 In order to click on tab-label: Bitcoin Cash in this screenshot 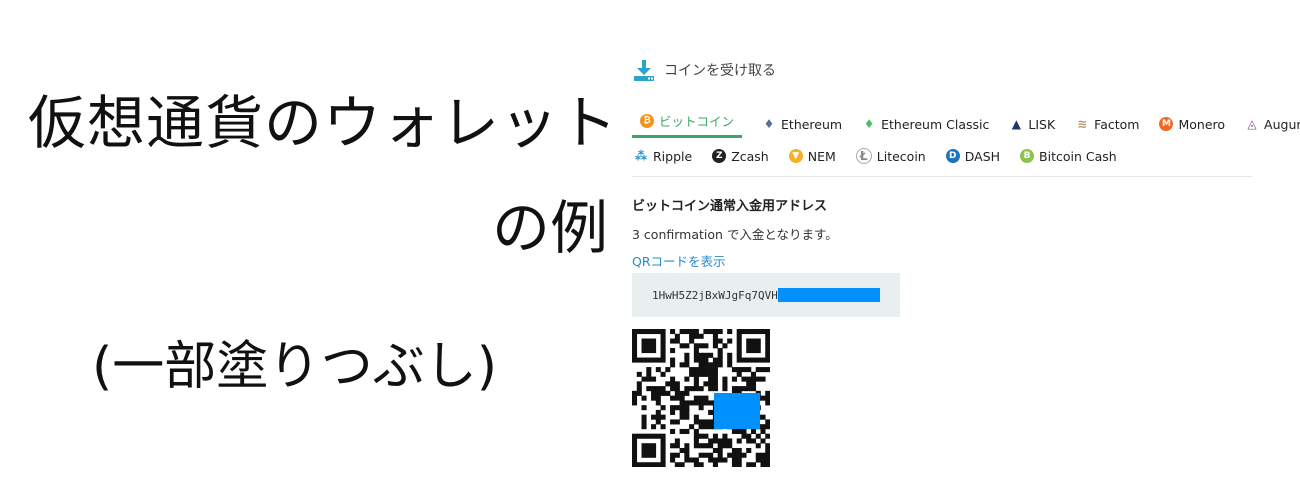, I will do `click(1078, 156)`.